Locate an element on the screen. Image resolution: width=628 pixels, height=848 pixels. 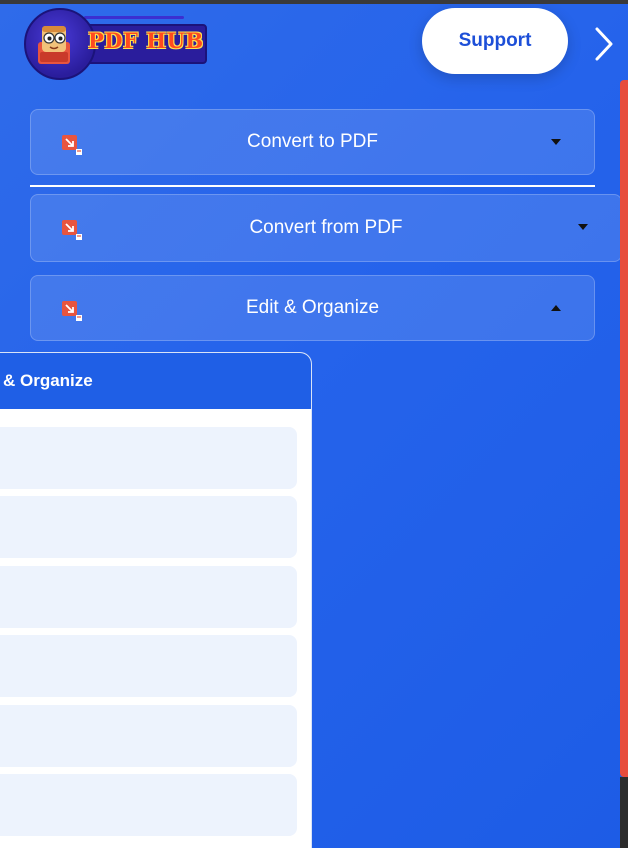
caret-up-icon is located at coordinates (556, 308).